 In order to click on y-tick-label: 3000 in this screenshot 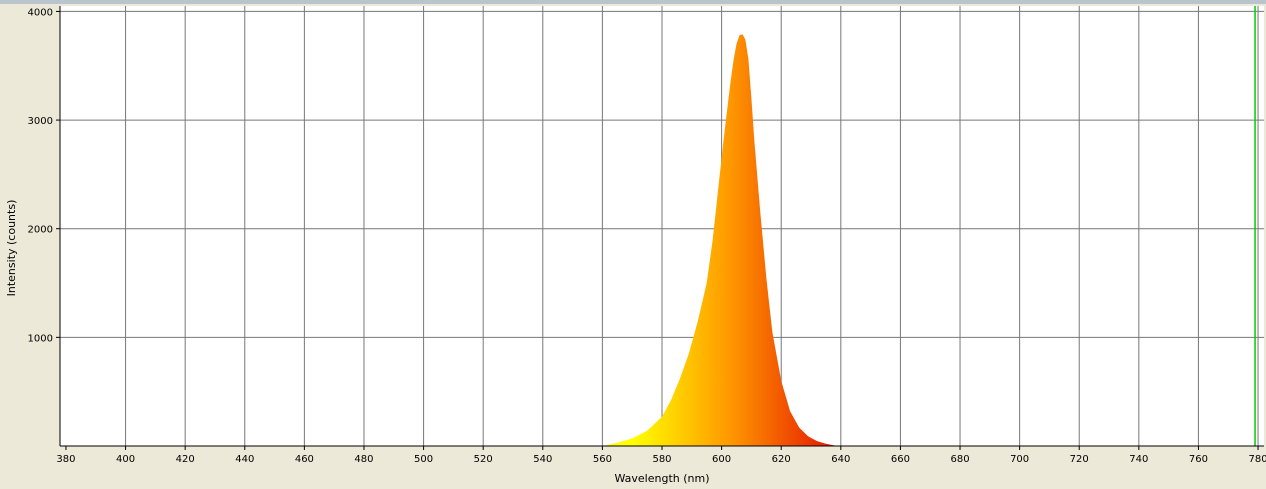, I will do `click(40, 121)`.